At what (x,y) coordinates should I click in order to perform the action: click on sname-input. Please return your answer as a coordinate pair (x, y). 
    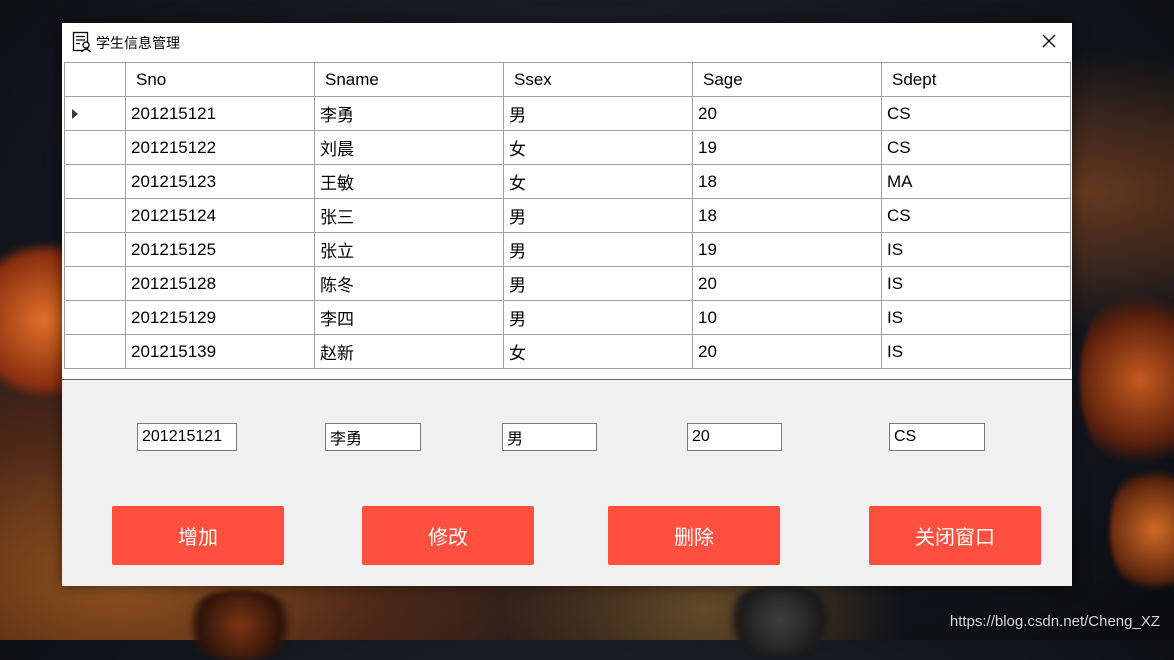
    Looking at the image, I should click on (373, 437).